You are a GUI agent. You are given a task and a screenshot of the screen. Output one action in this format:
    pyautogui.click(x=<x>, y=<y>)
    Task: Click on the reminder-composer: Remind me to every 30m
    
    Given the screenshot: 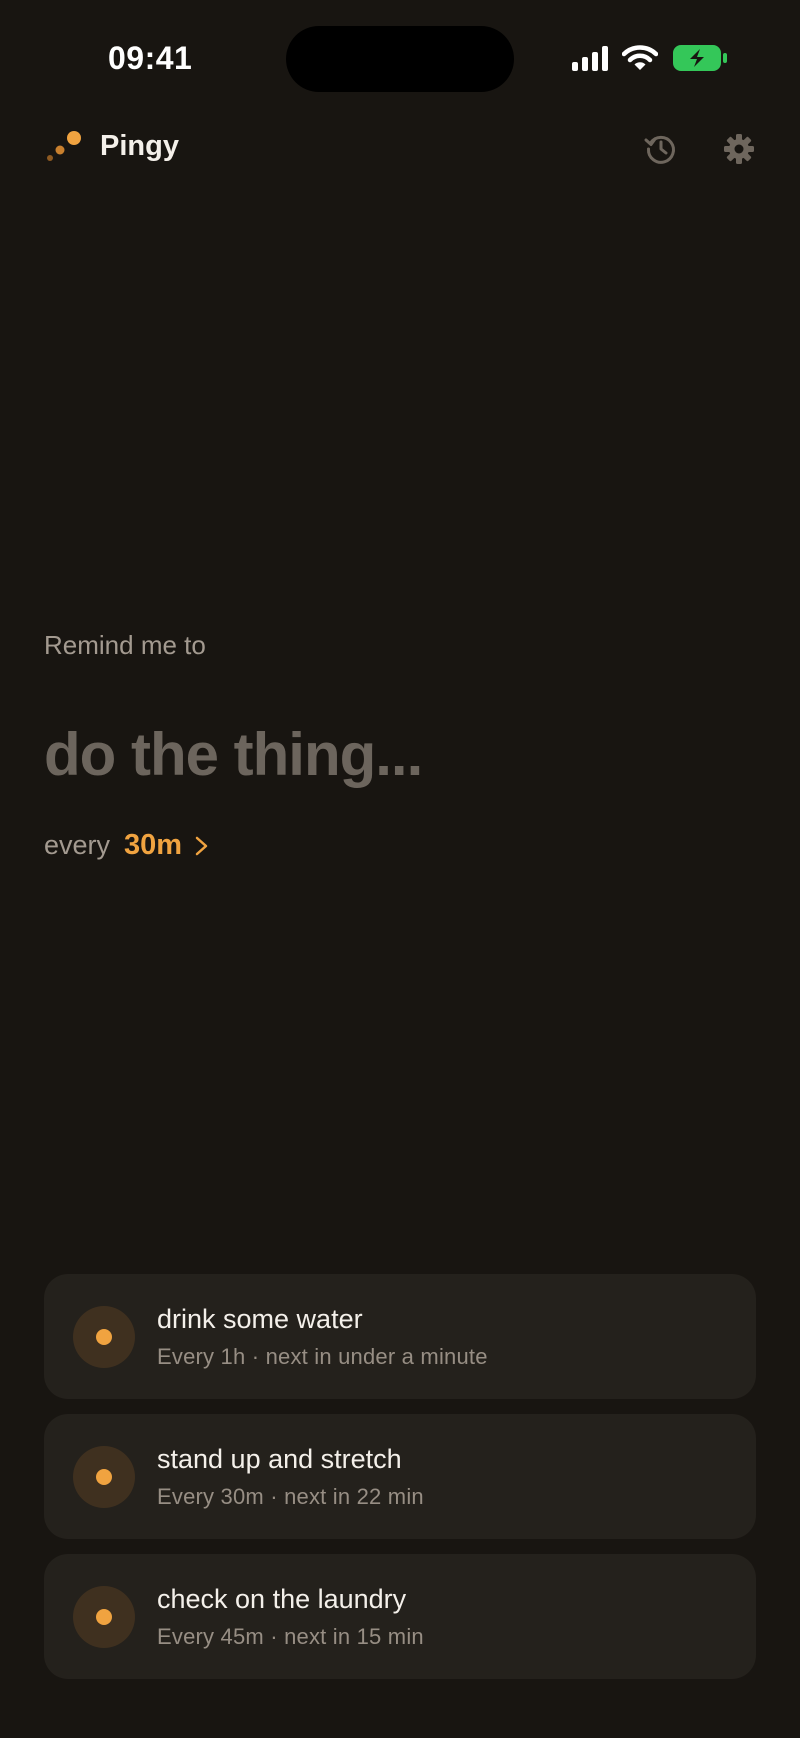 What is the action you would take?
    pyautogui.click(x=400, y=746)
    